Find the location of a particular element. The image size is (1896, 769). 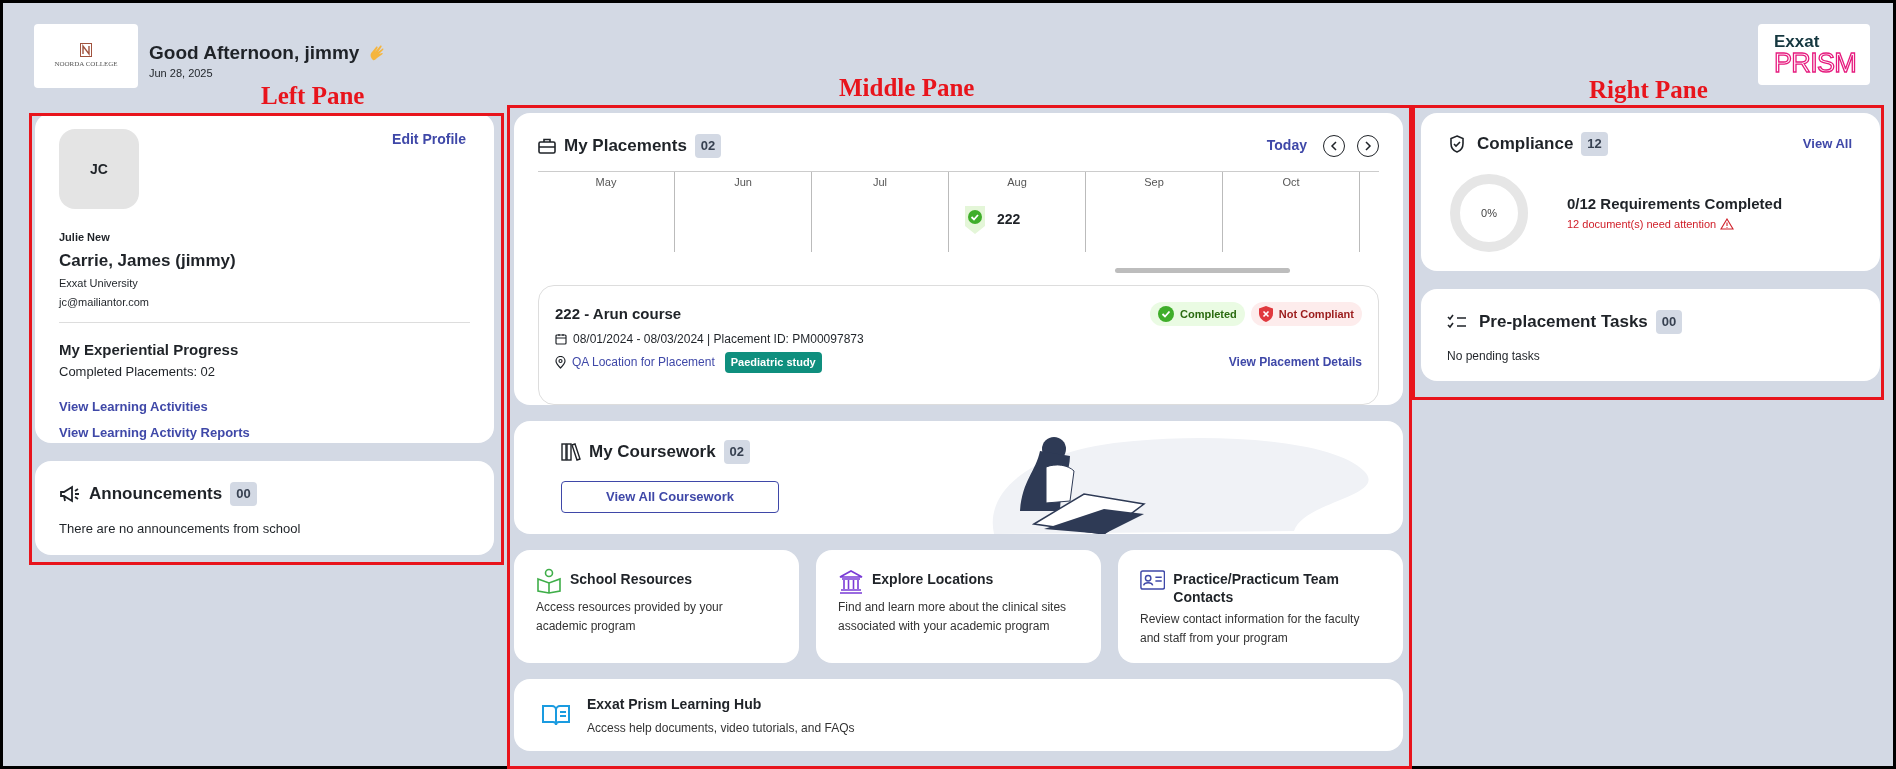

learning-hub-description: Access help documents, video tutorials, and FAQs is located at coordinates (721, 728).